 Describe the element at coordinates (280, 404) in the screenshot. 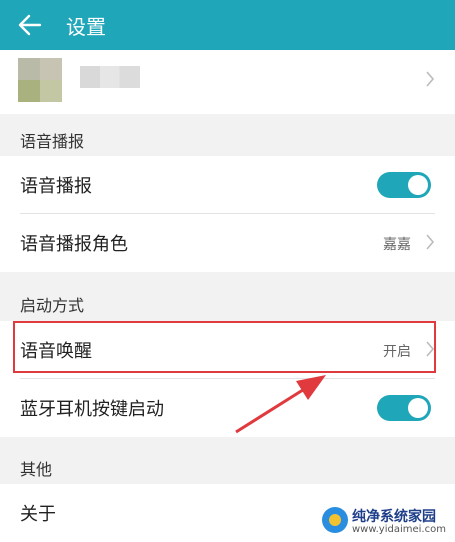

I see `annotation-arrow` at that location.